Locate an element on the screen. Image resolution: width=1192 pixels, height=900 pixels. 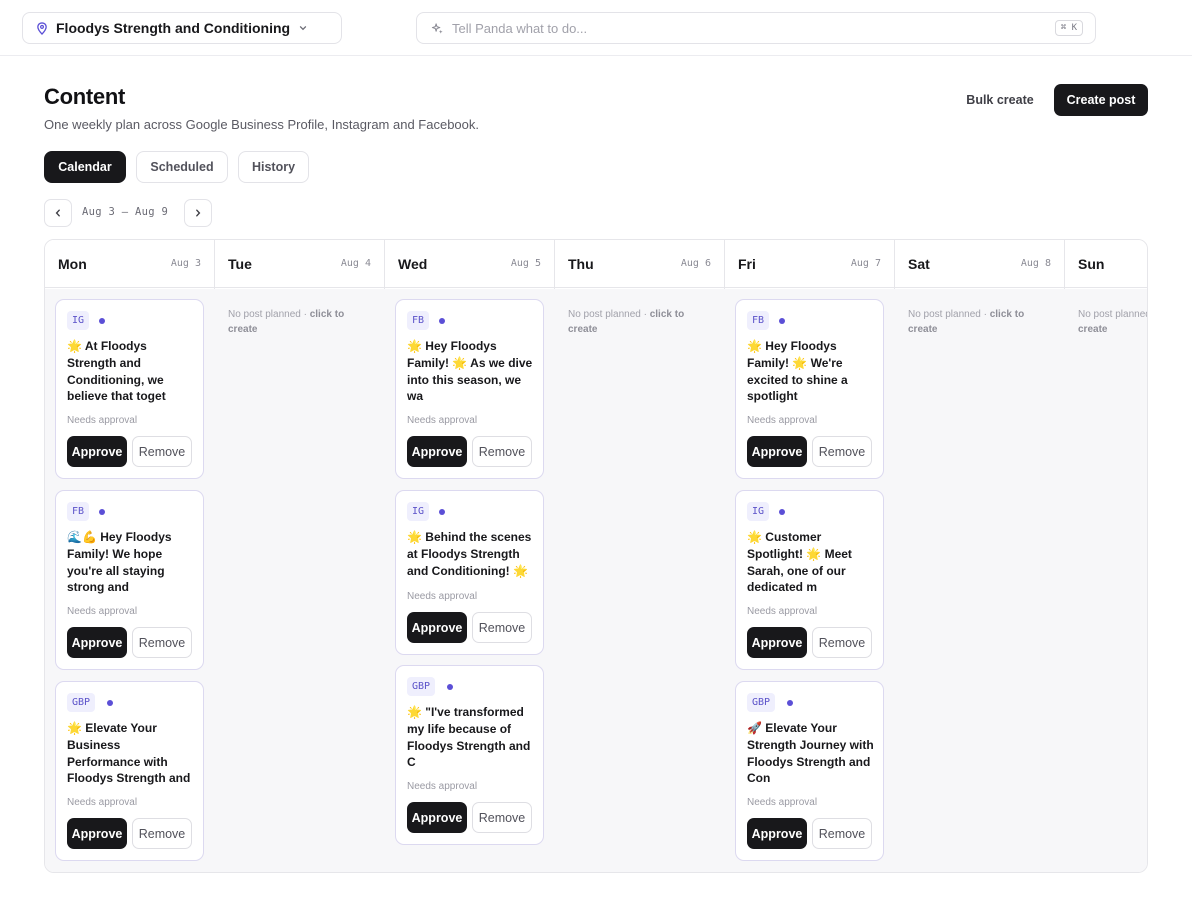
day-header: Mon Aug 3 is located at coordinates (129, 264).